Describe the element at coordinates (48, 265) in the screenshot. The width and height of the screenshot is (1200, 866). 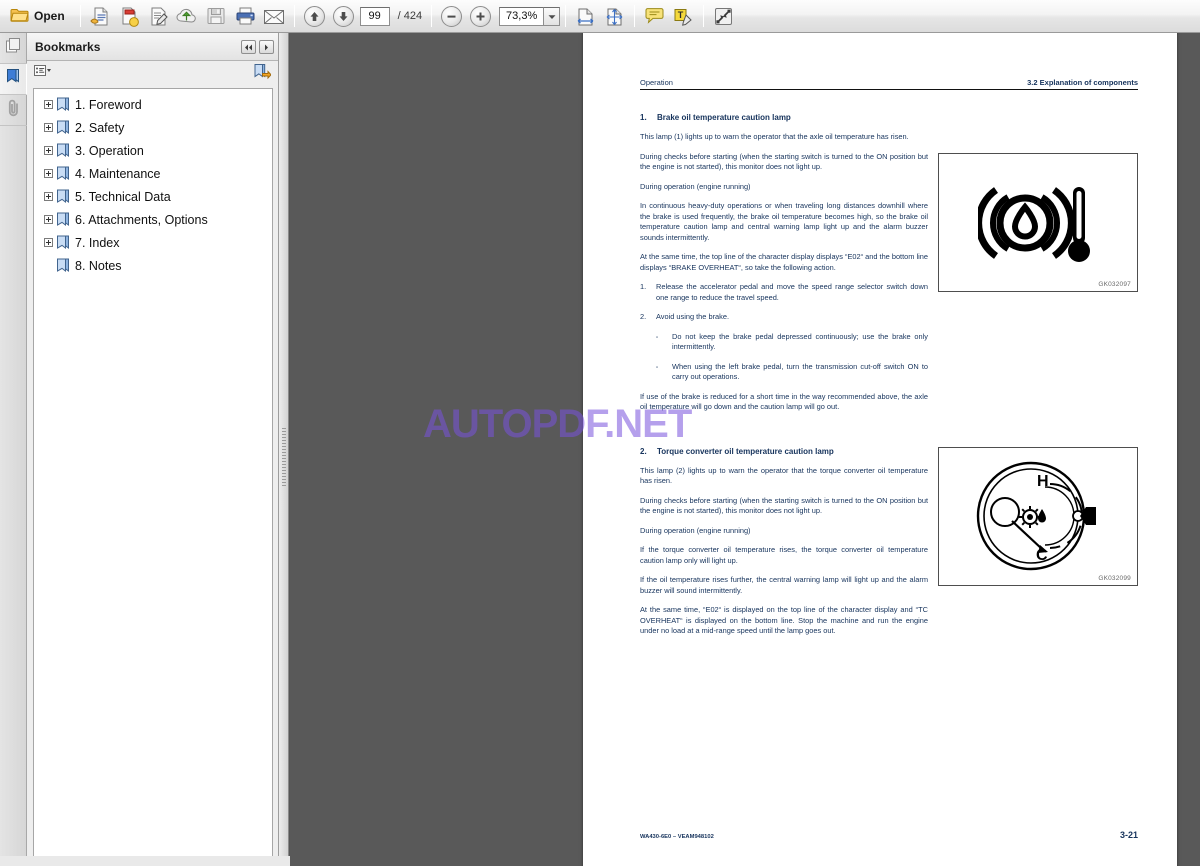
I see `expand-toggle-placeholder` at that location.